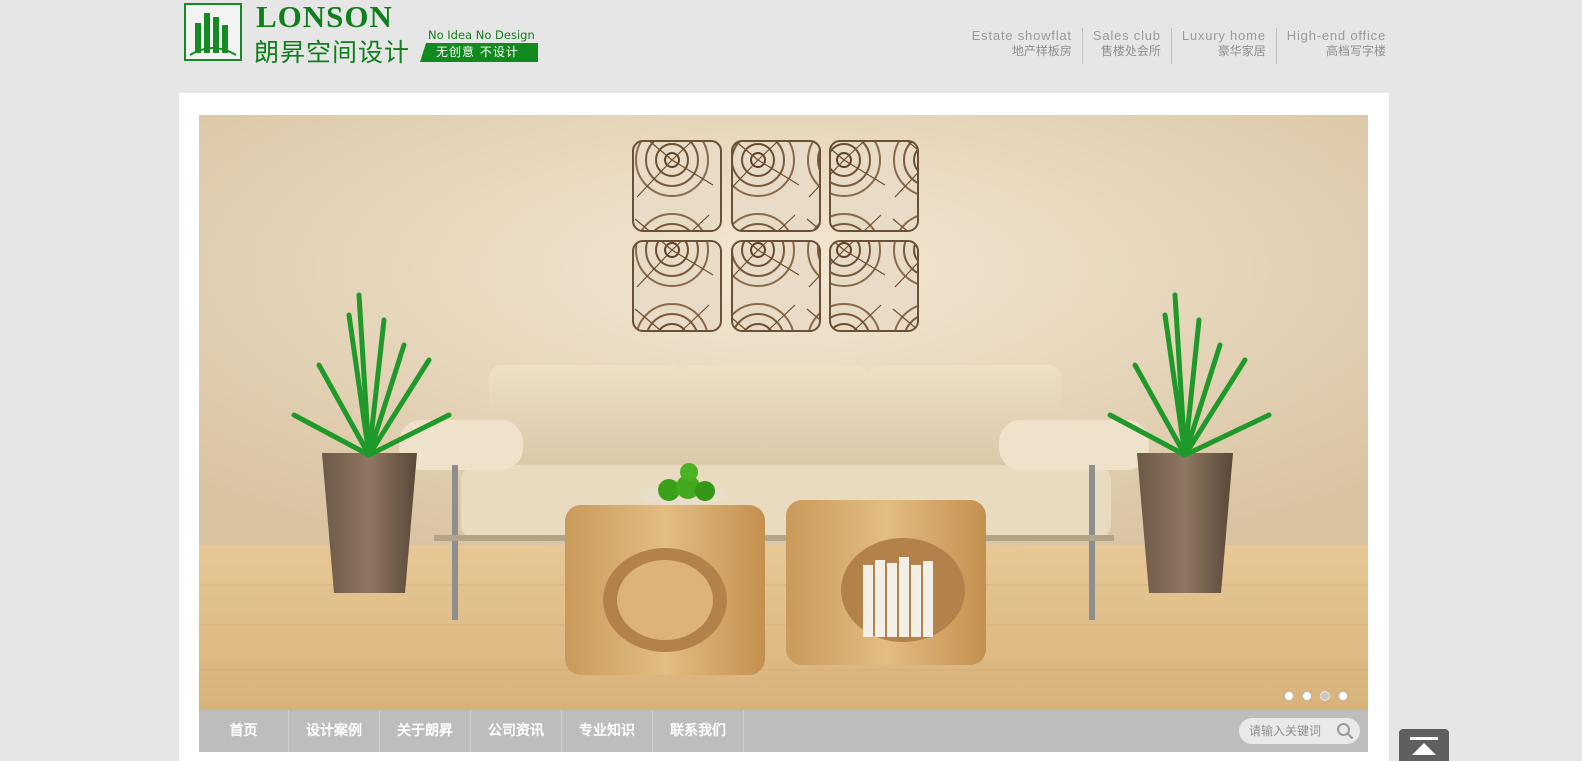 The image size is (1582, 761). I want to click on topnav-label-en: Luxury home, so click(1223, 35).